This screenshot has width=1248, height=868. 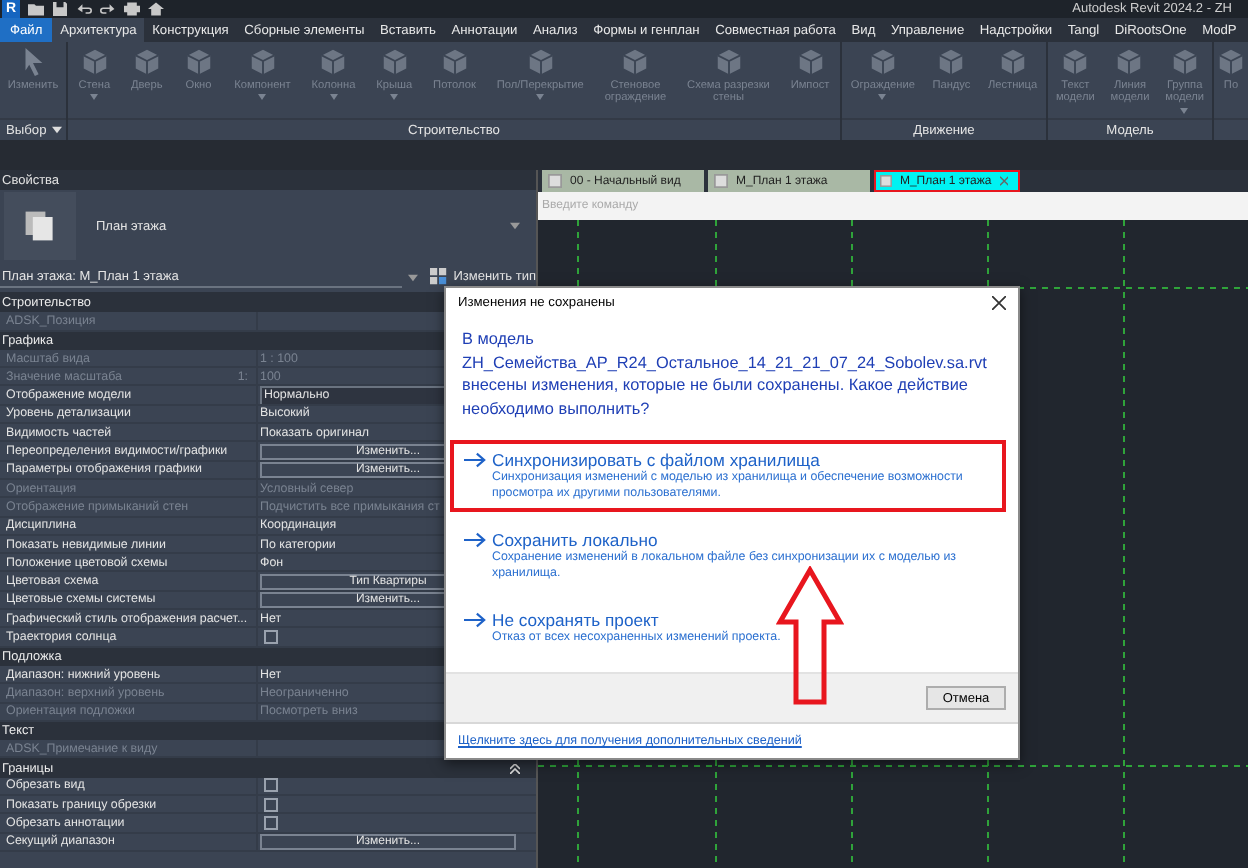 I want to click on redo-icon, so click(x=108, y=9).